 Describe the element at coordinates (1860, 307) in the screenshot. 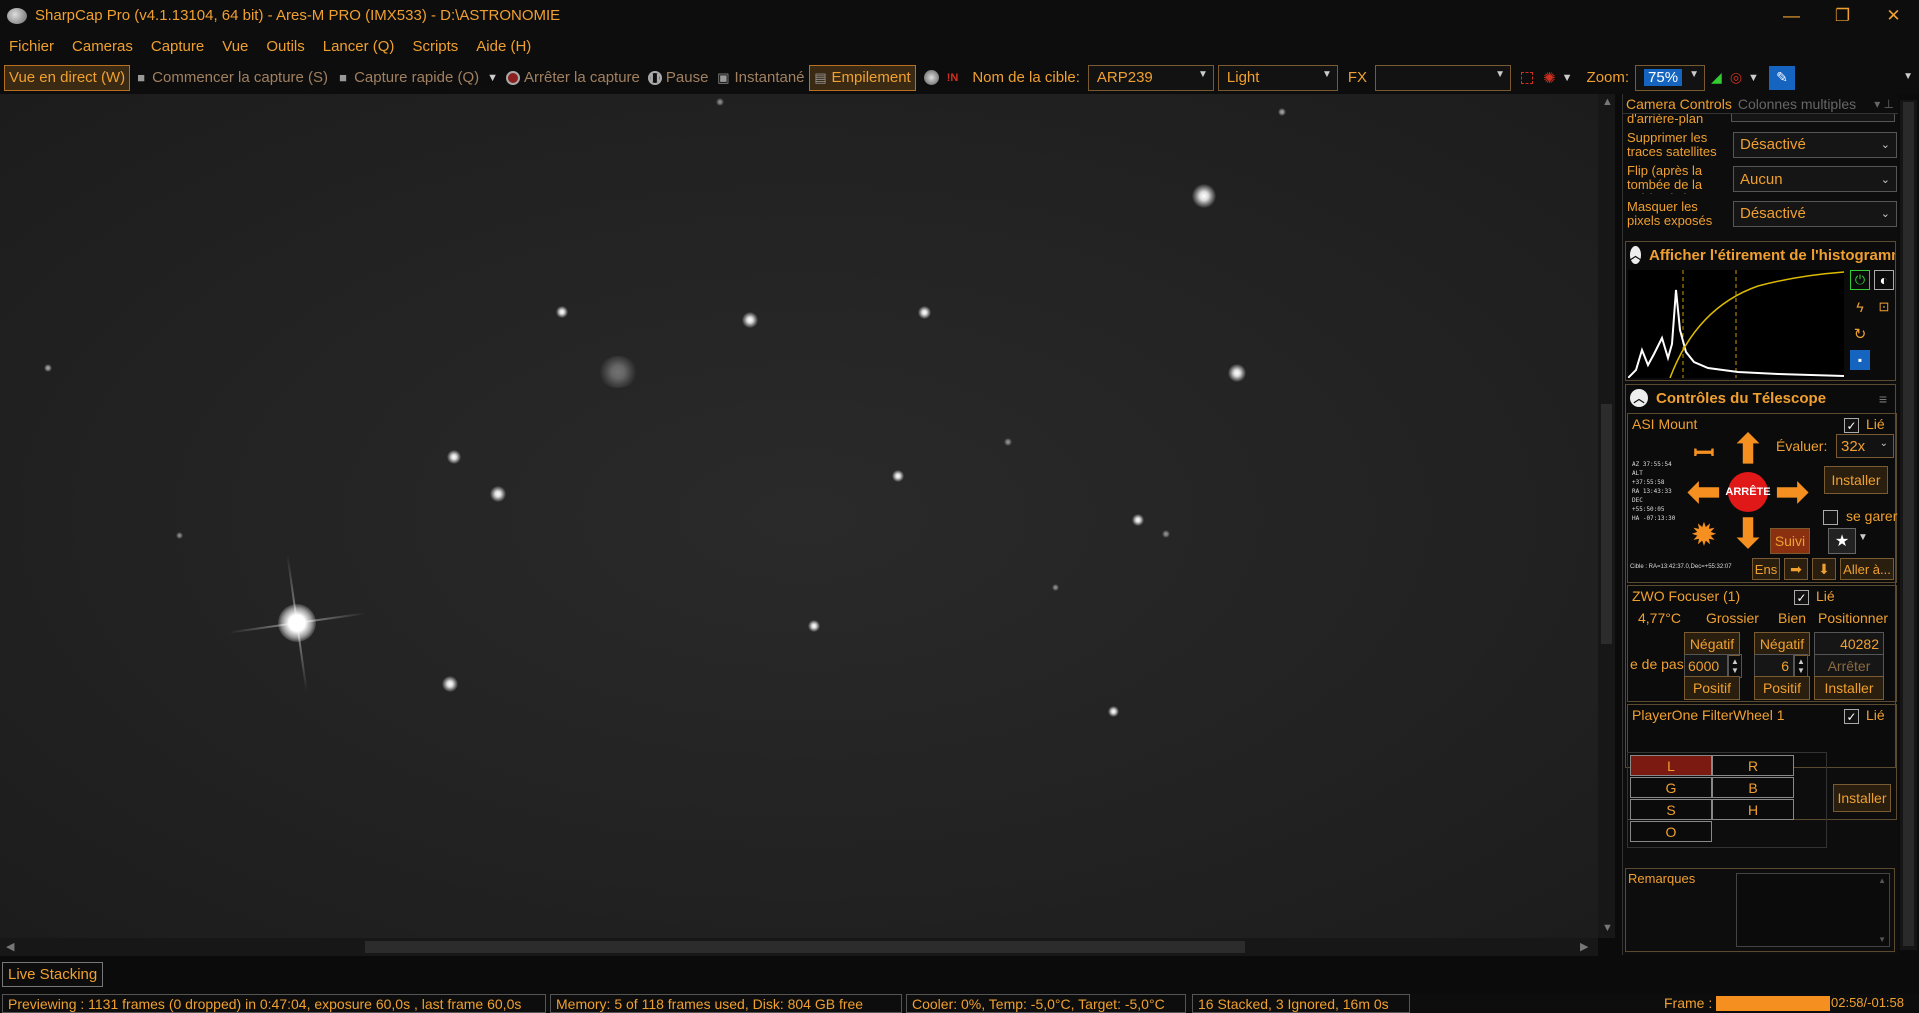

I see `lightning-icon: ϟ` at that location.